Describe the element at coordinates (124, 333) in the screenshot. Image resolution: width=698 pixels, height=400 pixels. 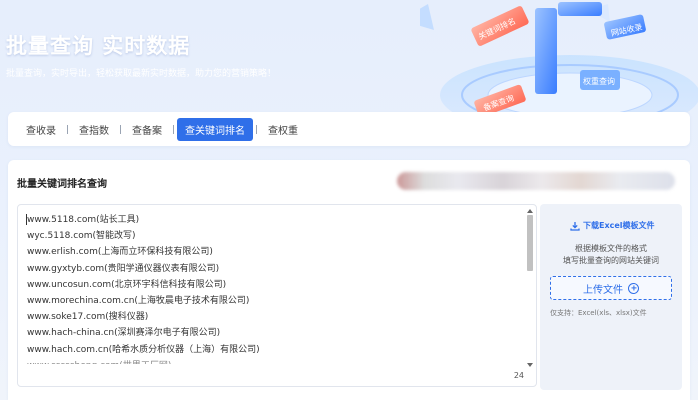
I see `list-item: www.hach-china.cn(深圳赛泽尔电子有限公司)` at that location.